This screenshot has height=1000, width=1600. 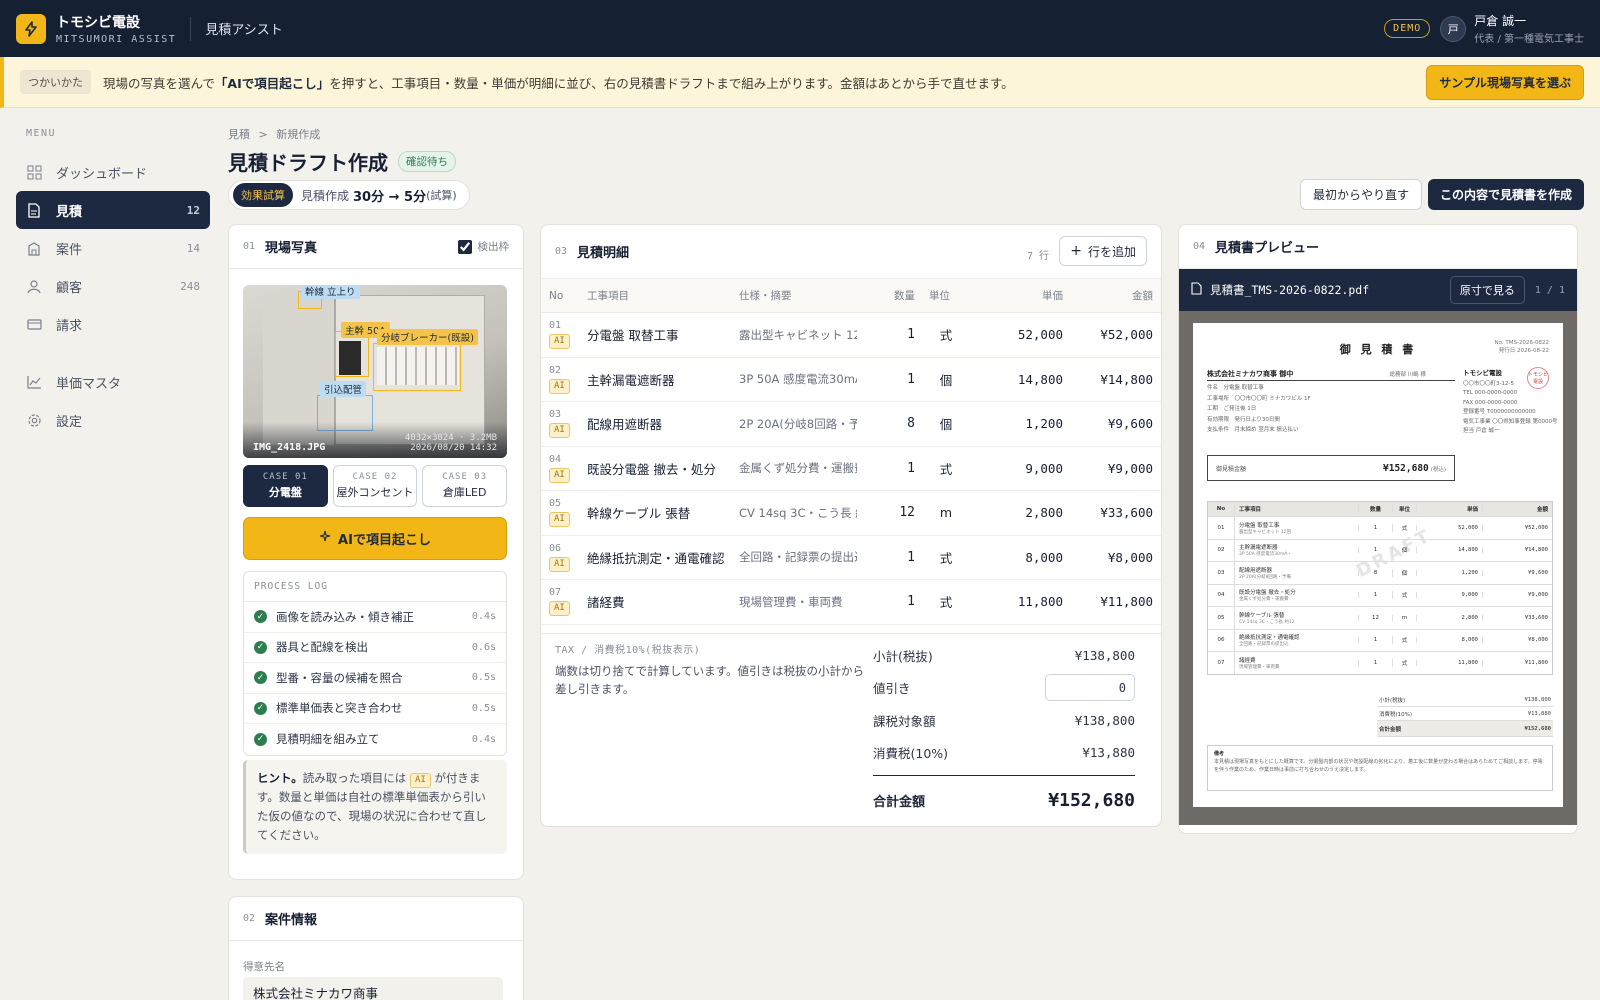 What do you see at coordinates (376, 247) in the screenshot?
I see `photo-card-header: 01 現場写真 検出枠` at bounding box center [376, 247].